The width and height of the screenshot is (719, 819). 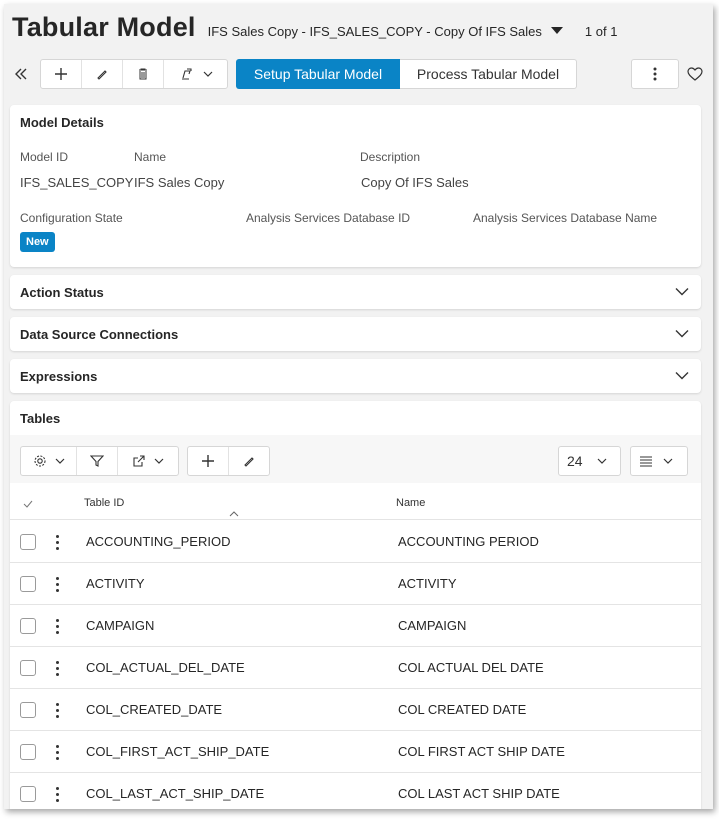 I want to click on export-icon, so click(x=139, y=461).